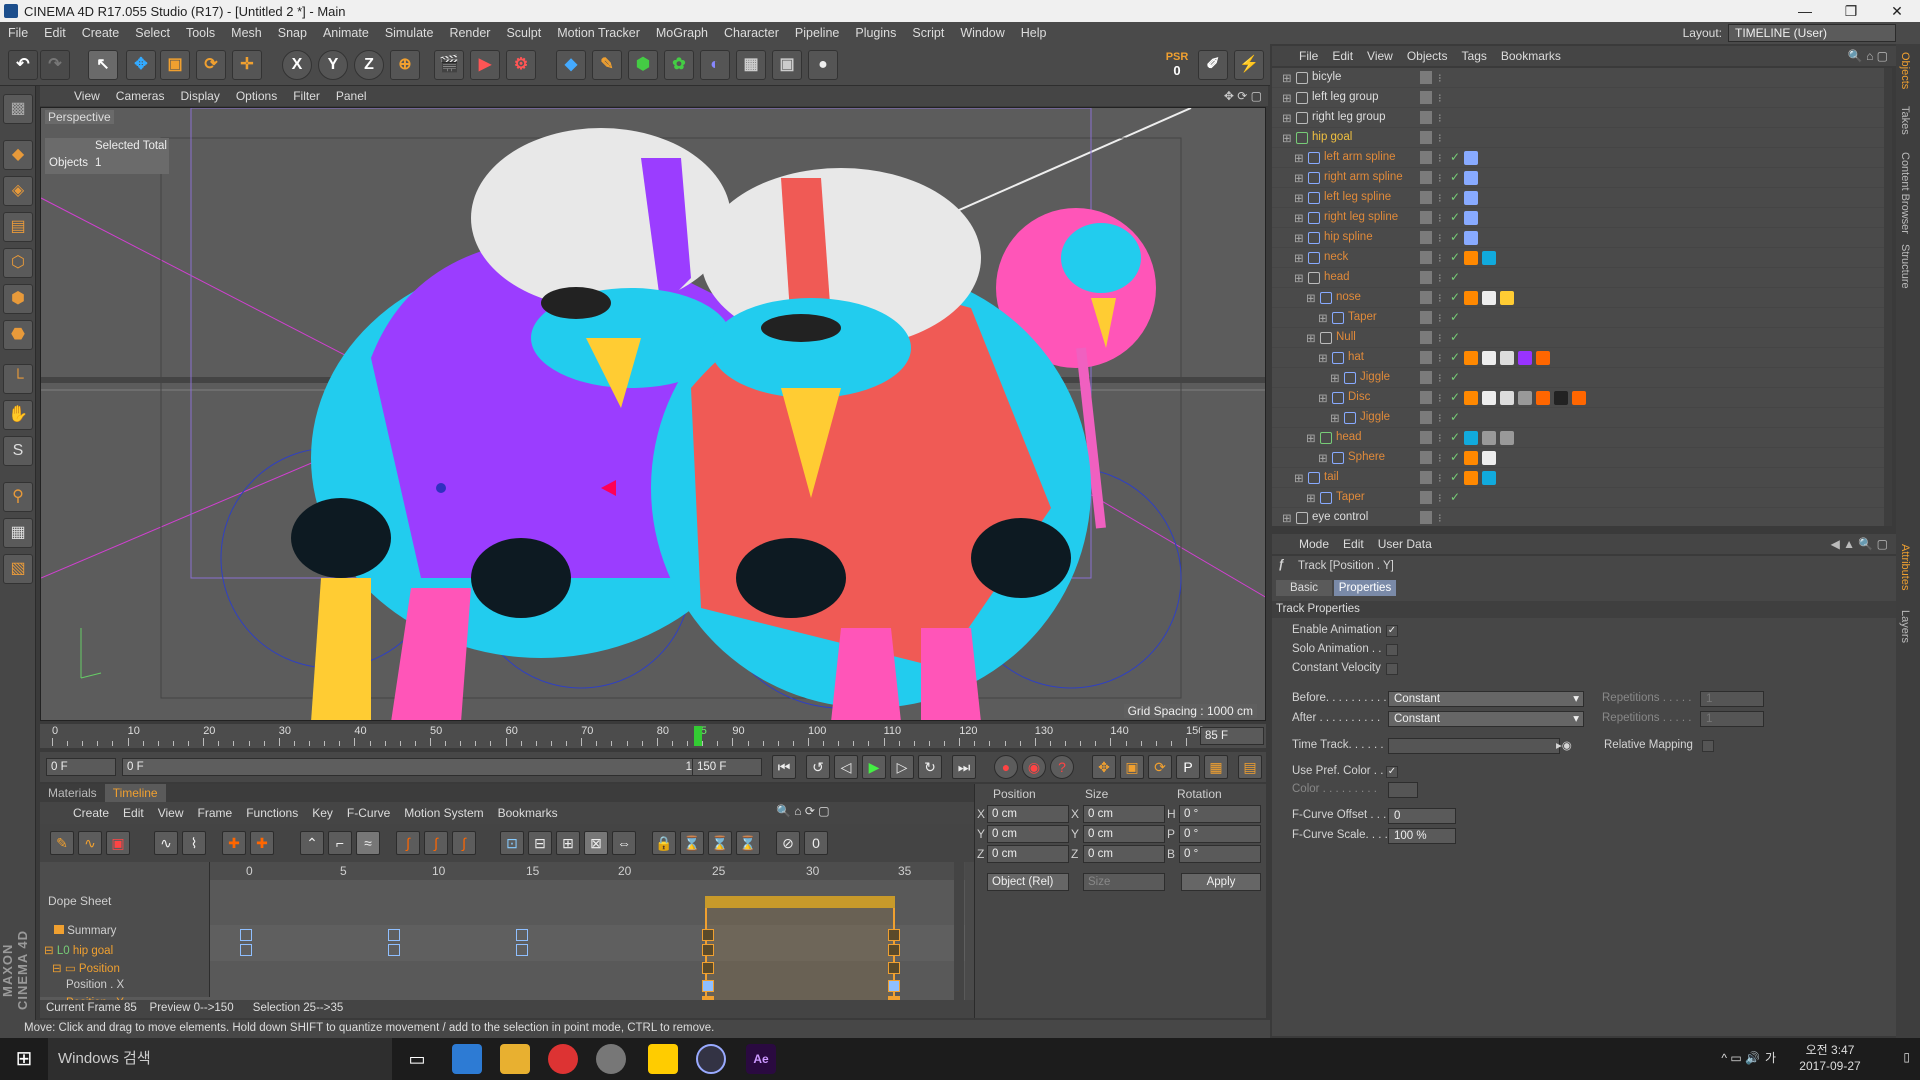 The image size is (1920, 1080). I want to click on repetitions-after-field: 1, so click(1732, 719).